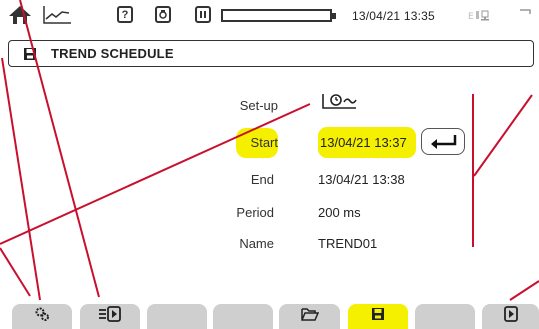 The width and height of the screenshot is (539, 329). I want to click on trend-record-button, so click(110, 316).